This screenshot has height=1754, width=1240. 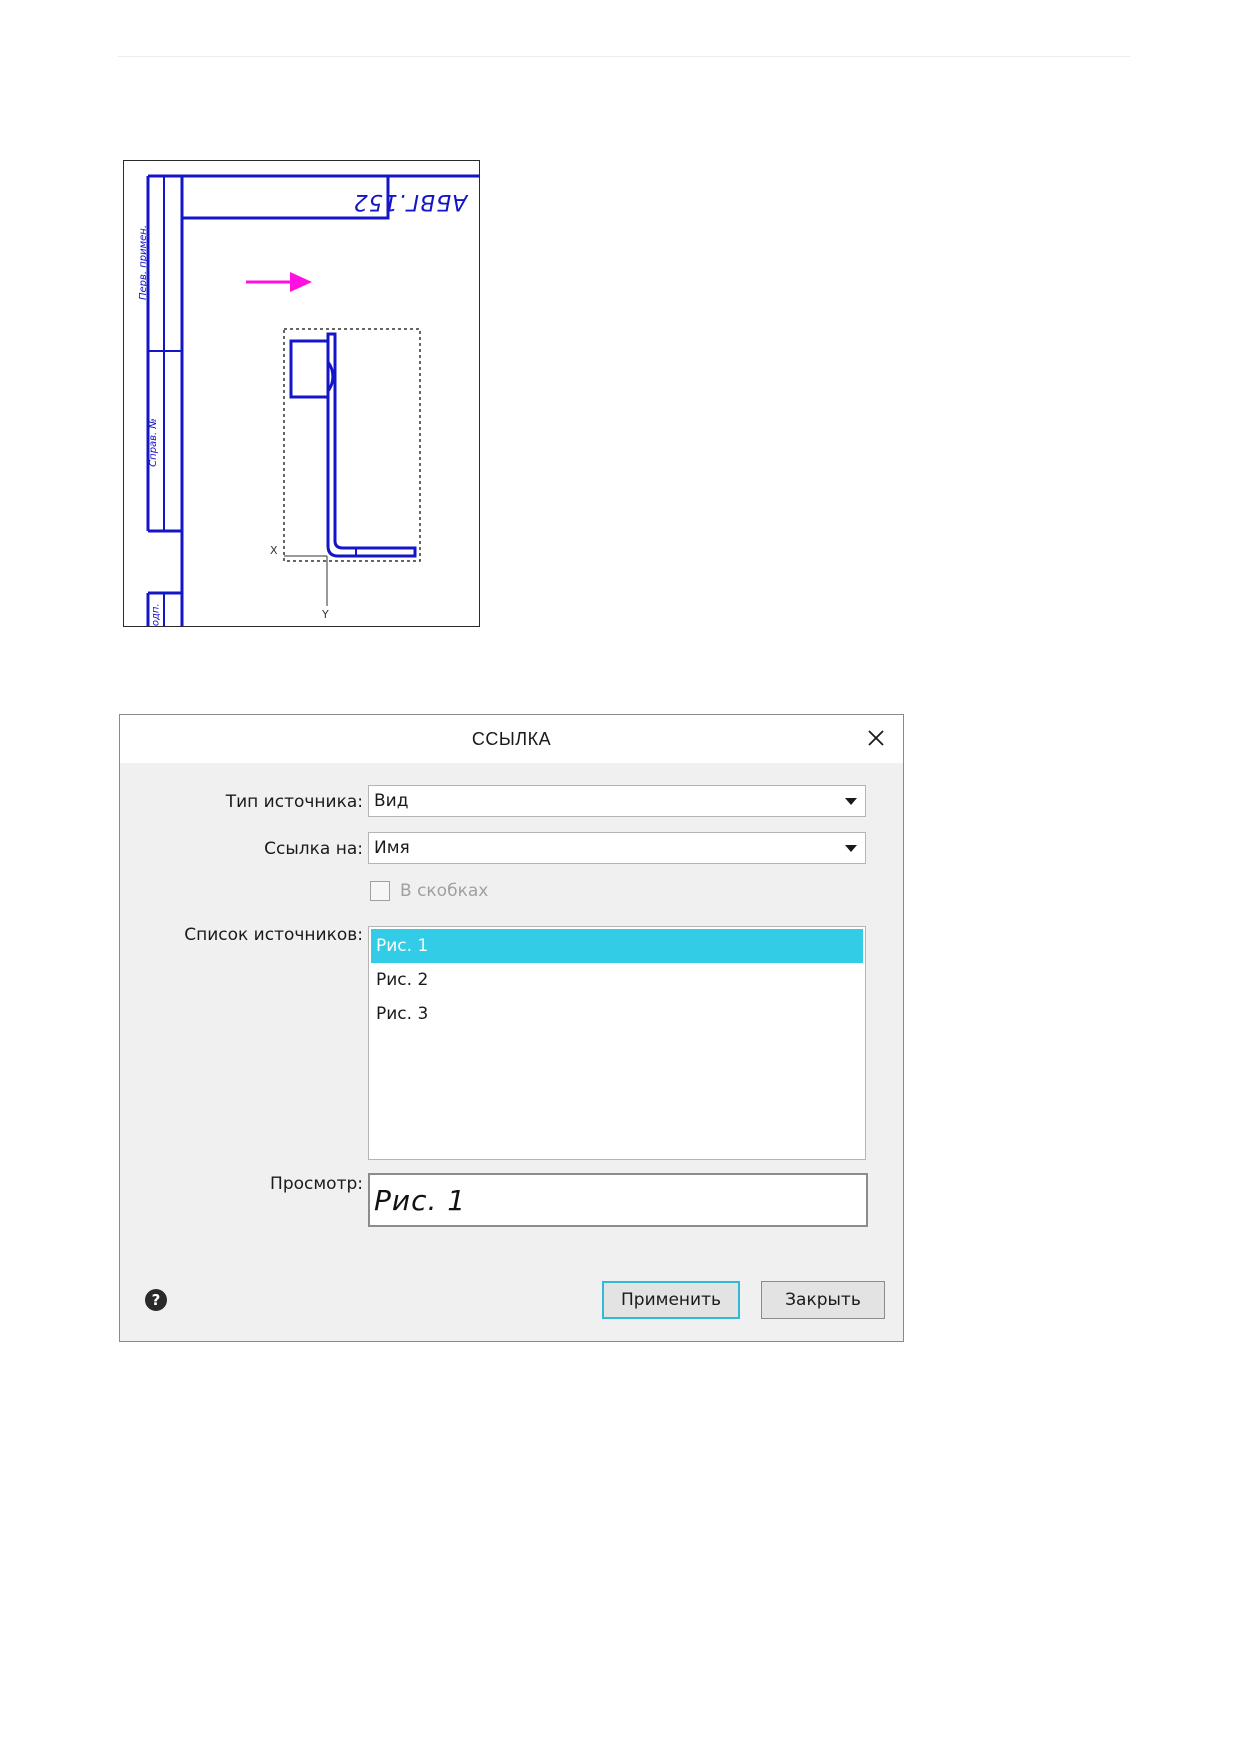 I want to click on arrow-head, so click(x=301, y=282).